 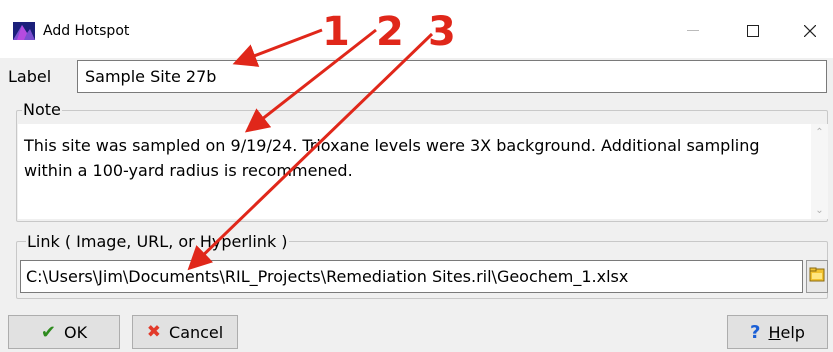 What do you see at coordinates (30, 76) in the screenshot?
I see `label-caption: Label` at bounding box center [30, 76].